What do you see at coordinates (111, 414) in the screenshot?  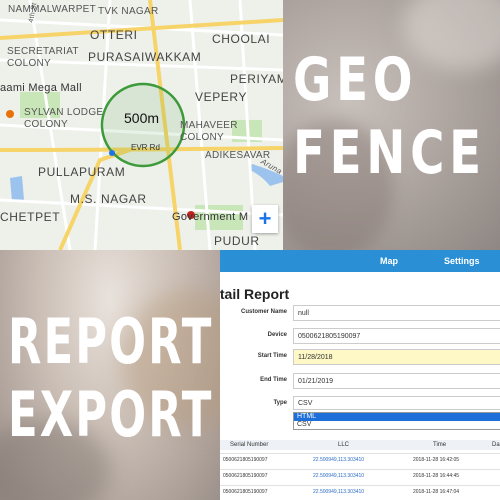 I see `export-heading: EXPORT` at bounding box center [111, 414].